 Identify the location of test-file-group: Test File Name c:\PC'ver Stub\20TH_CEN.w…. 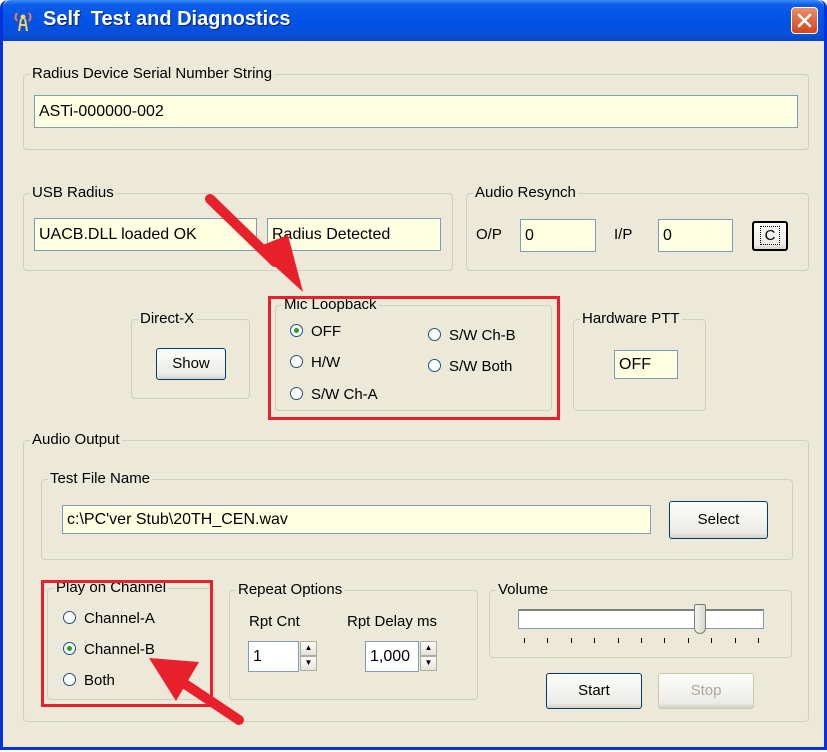
(417, 515).